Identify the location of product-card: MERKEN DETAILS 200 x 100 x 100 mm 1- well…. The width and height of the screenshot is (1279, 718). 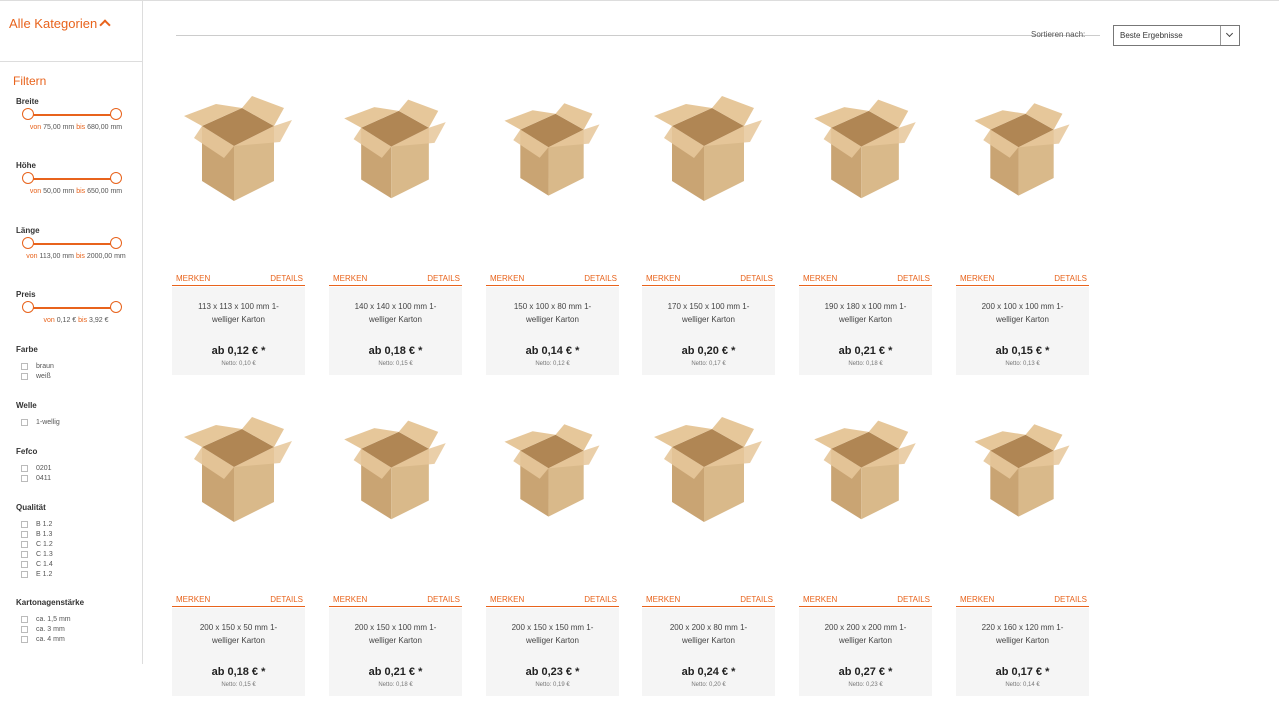
(1022, 210).